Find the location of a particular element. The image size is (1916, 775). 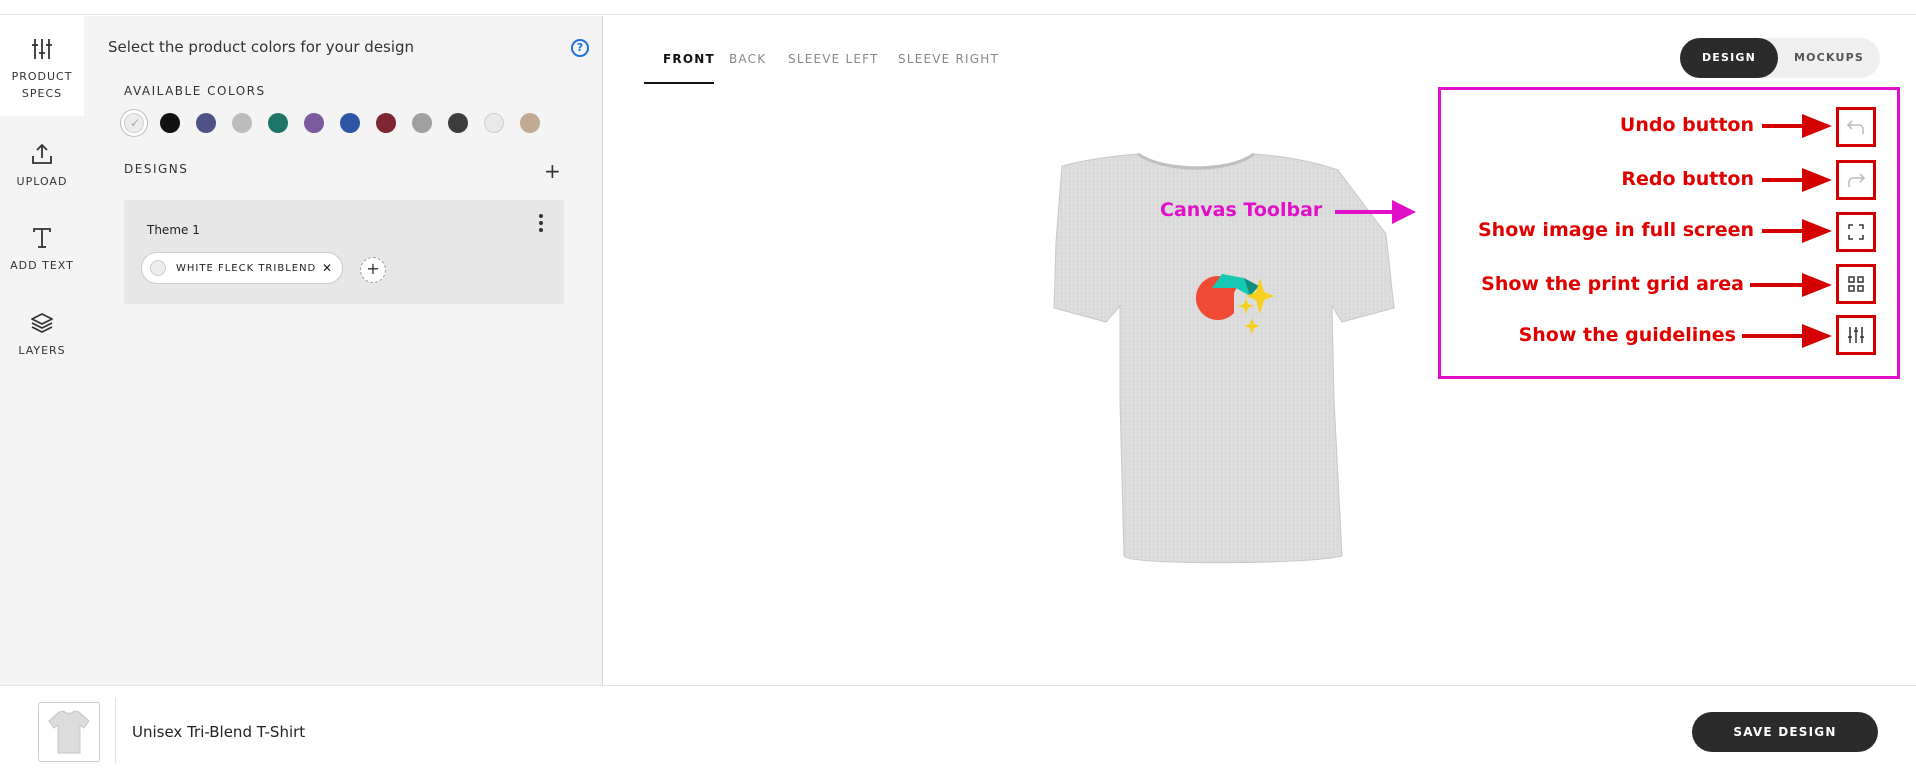

rail-label-product: PRODUCT is located at coordinates (42, 76).